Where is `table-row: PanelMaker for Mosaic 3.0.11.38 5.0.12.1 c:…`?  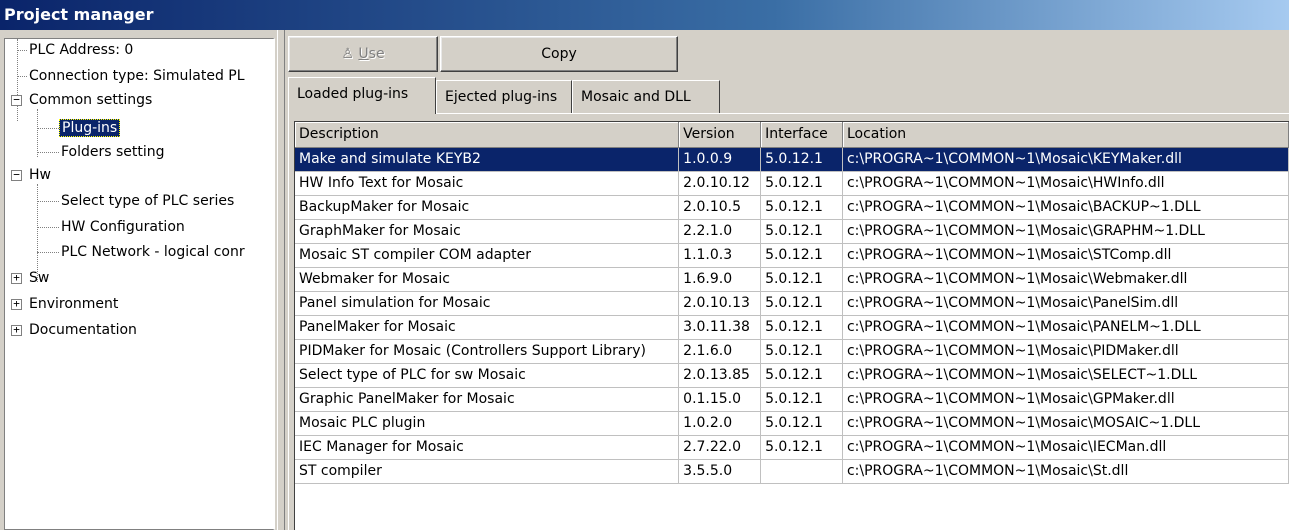
table-row: PanelMaker for Mosaic 3.0.11.38 5.0.12.1 c:… is located at coordinates (792, 327).